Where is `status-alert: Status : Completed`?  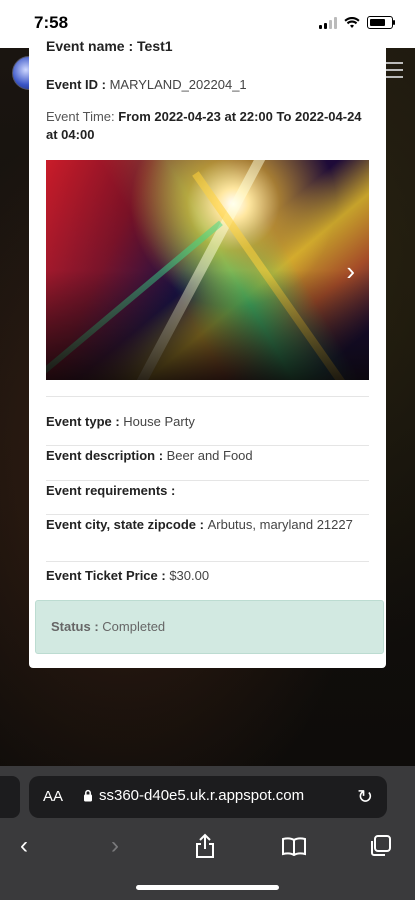
status-alert: Status : Completed is located at coordinates (209, 627).